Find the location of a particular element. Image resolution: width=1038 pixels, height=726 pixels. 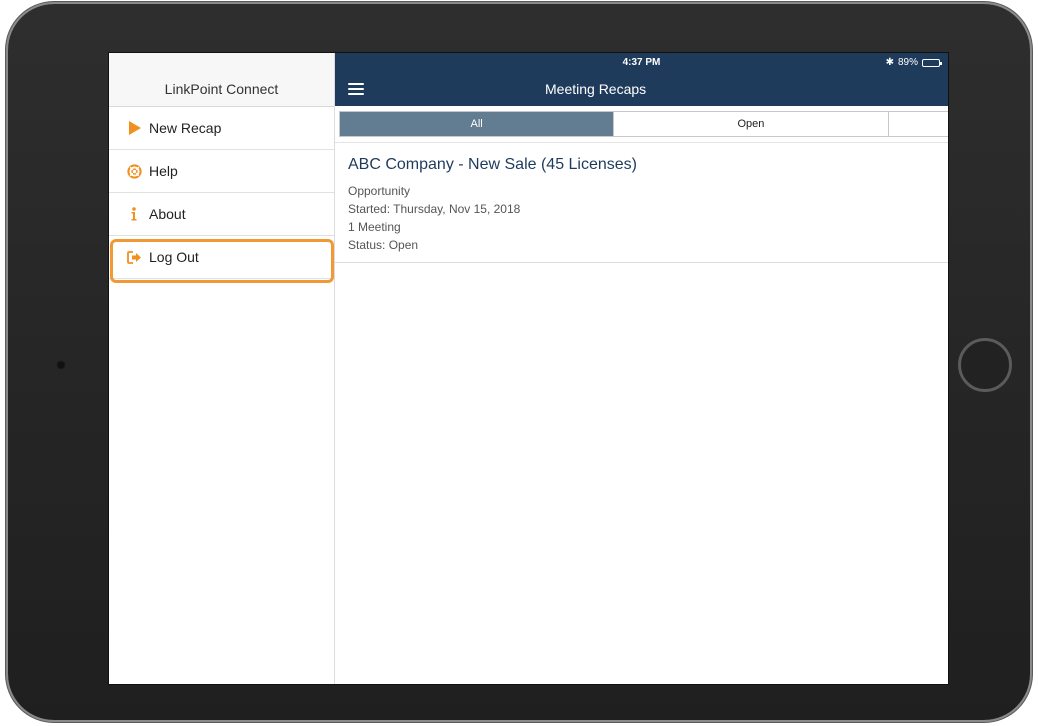

sign-out-icon is located at coordinates (134, 257).